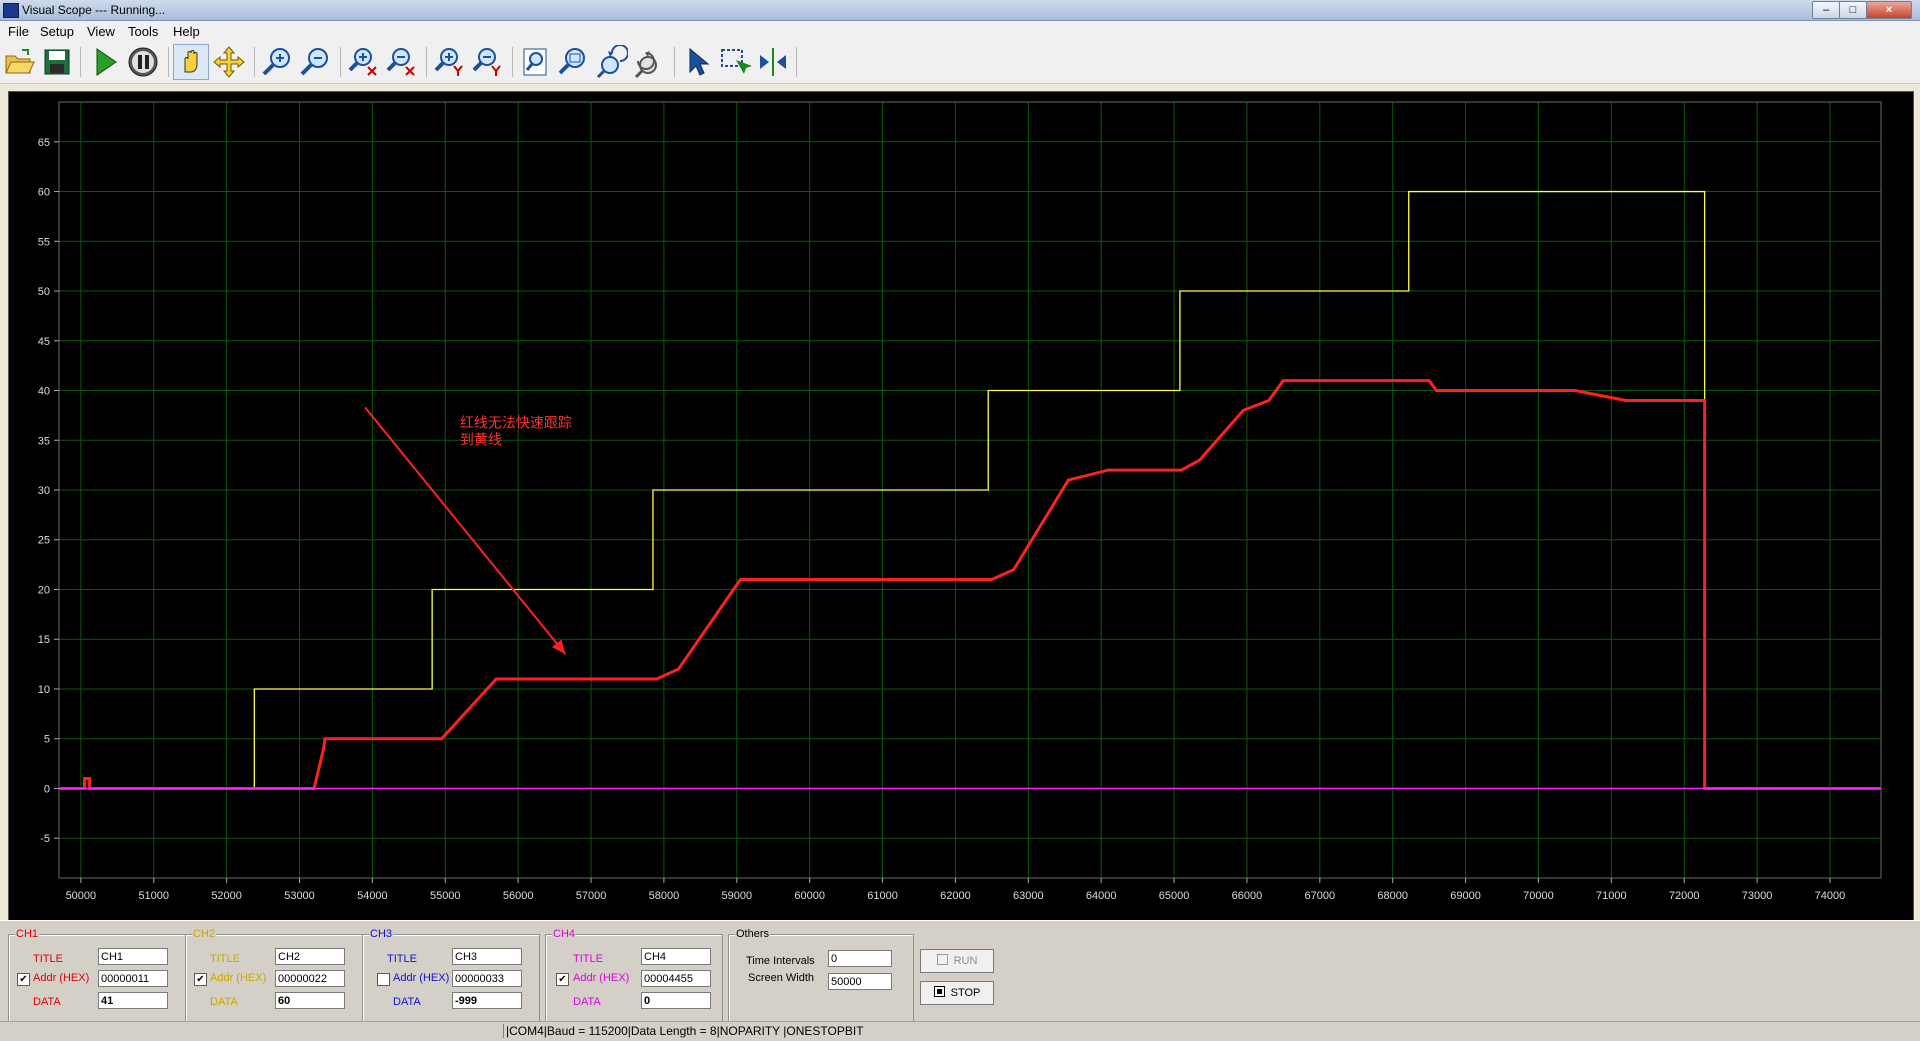 The height and width of the screenshot is (1041, 1920). I want to click on ch1-addr-label: Addr (HEX), so click(61, 978).